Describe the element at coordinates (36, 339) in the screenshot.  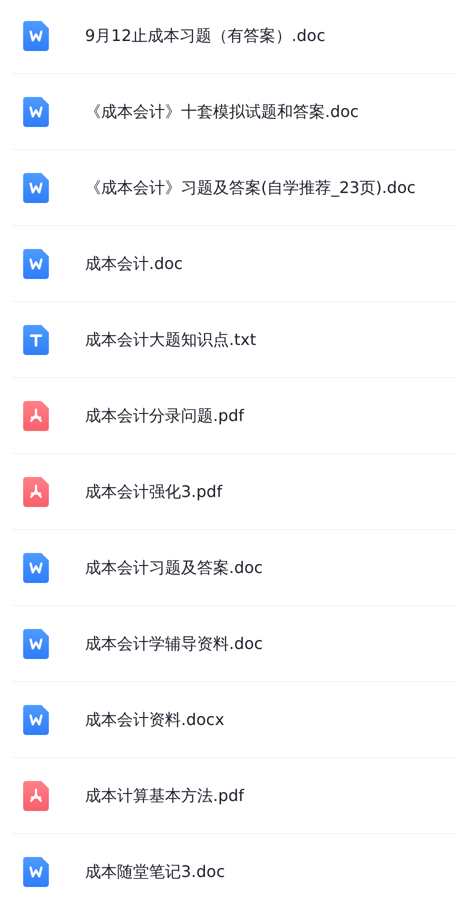
I see `text-file-icon` at that location.